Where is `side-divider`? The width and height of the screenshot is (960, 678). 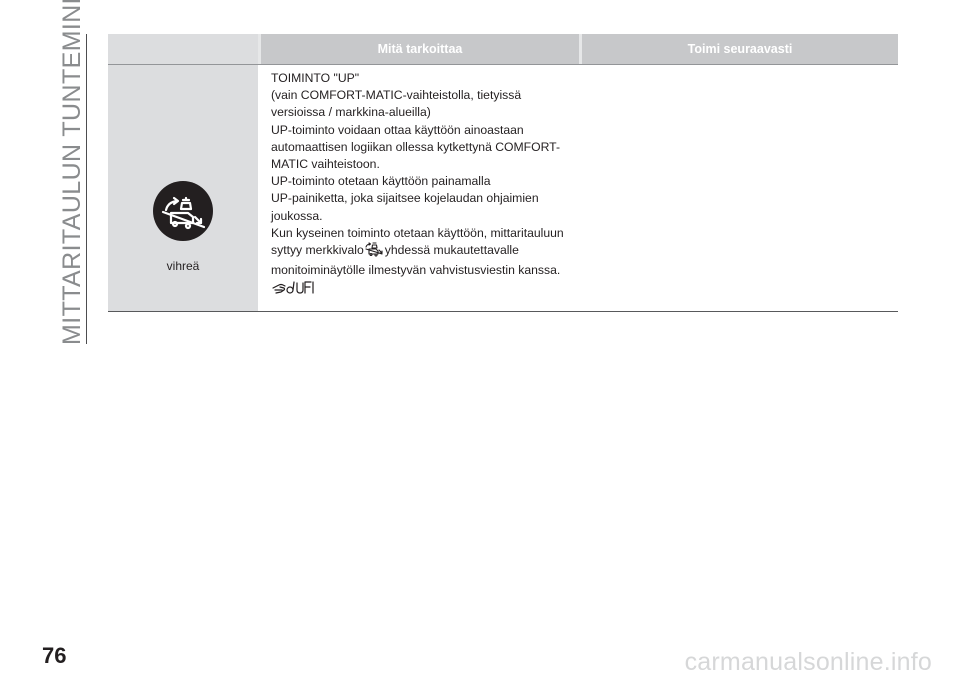
side-divider is located at coordinates (86, 189).